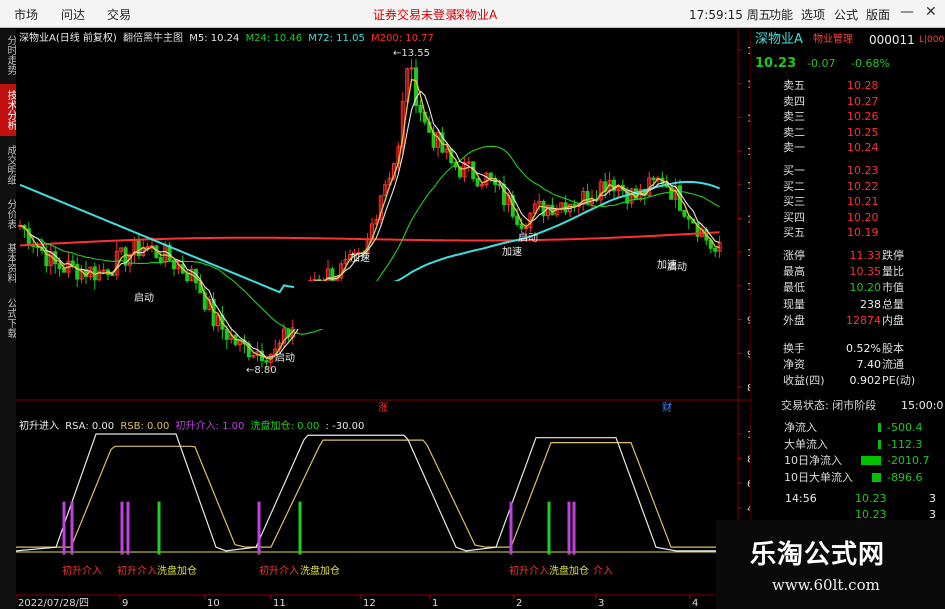 This screenshot has width=945, height=609. I want to click on side-tab-bar: 分时走势 技术分析 成交明细 分价表 基本资料 公式下载, so click(8, 319).